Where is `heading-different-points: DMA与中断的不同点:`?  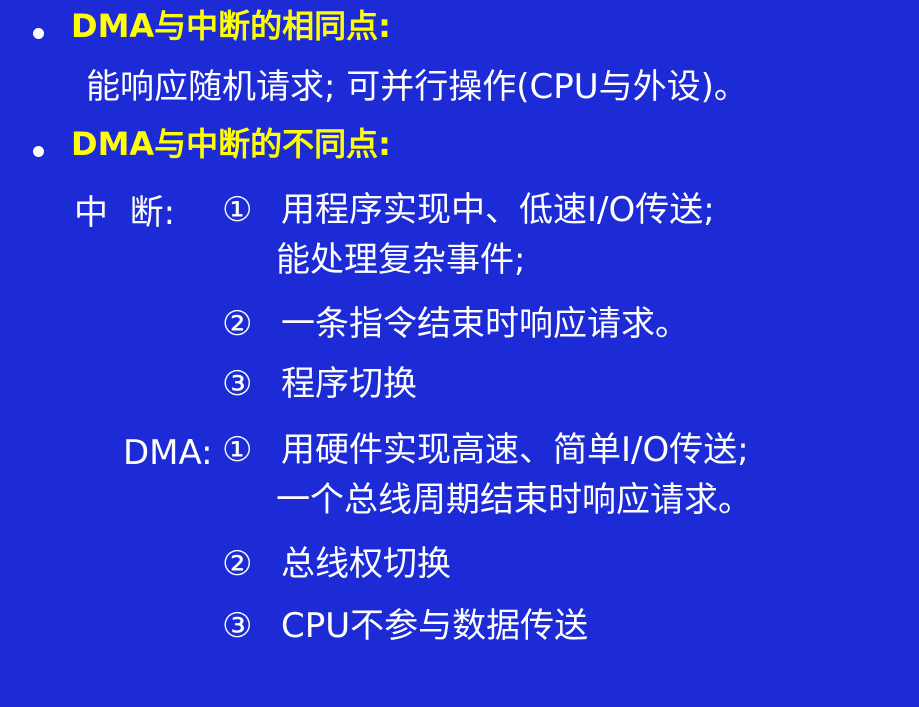 heading-different-points: DMA与中断的不同点: is located at coordinates (231, 144).